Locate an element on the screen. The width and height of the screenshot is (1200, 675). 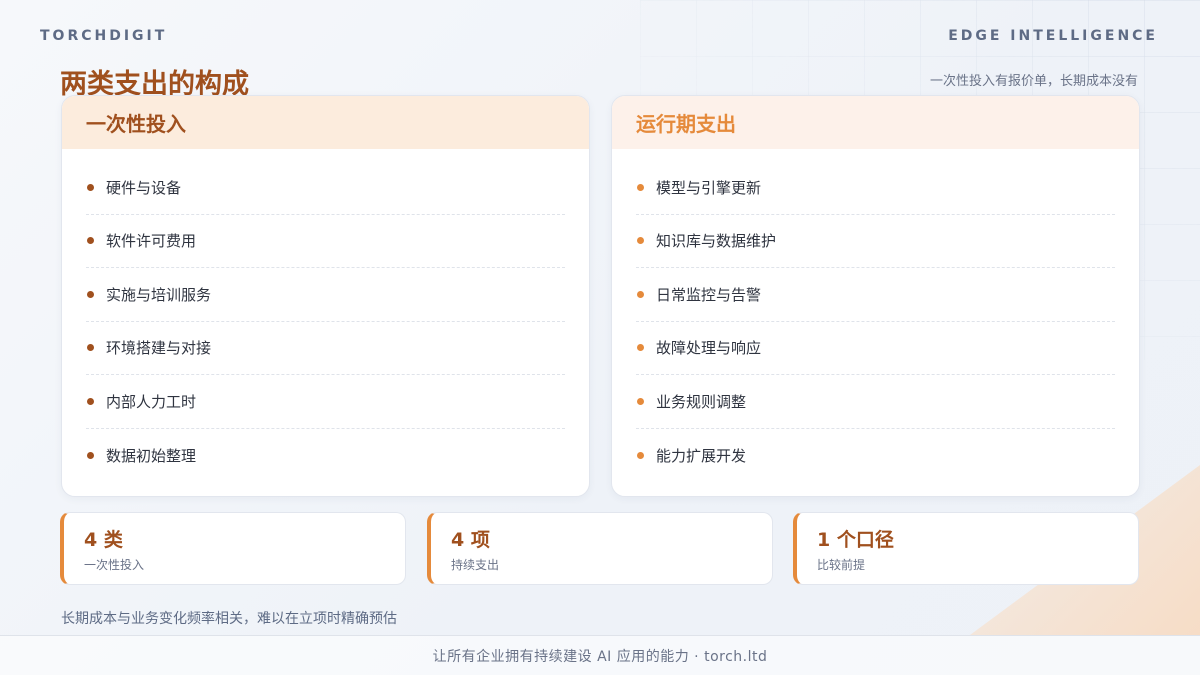
list-item: 内部人力工时 is located at coordinates (325, 402).